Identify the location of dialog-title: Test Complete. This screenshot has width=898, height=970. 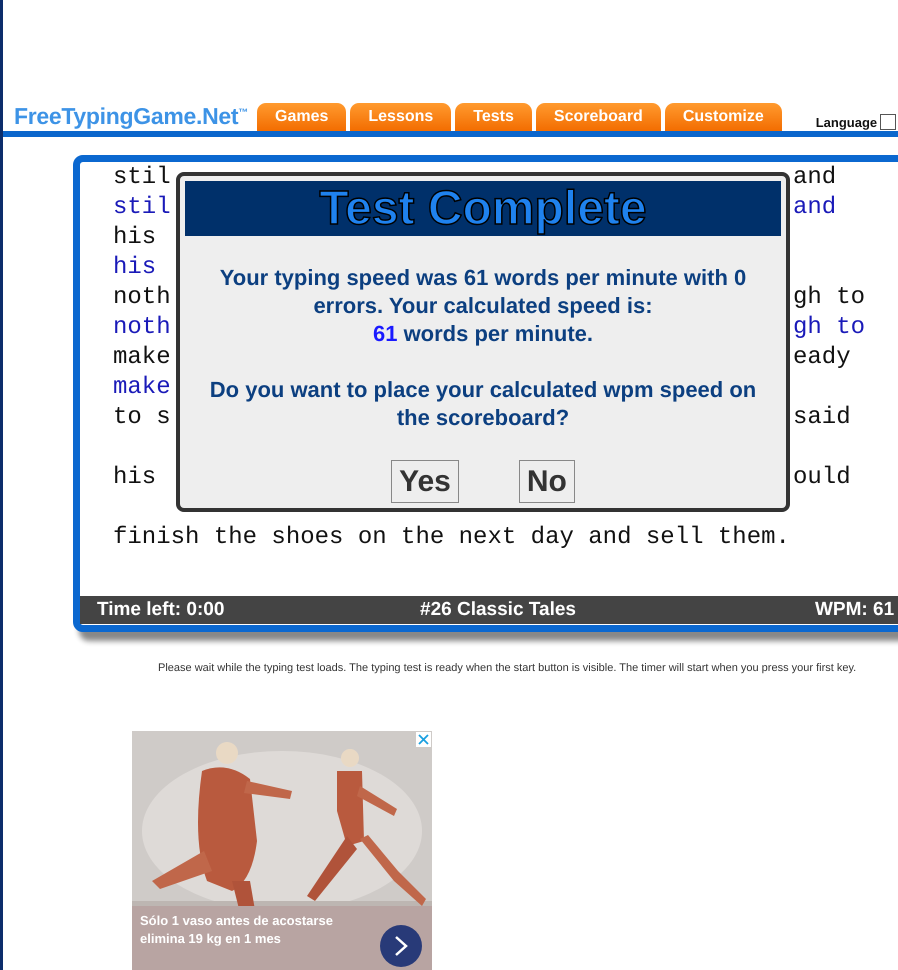
(483, 208).